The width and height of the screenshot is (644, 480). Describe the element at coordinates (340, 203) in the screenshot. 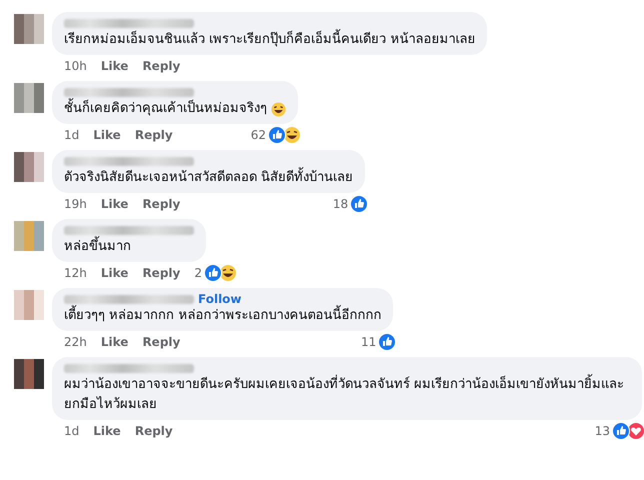

I see `reaction-count: 18` at that location.